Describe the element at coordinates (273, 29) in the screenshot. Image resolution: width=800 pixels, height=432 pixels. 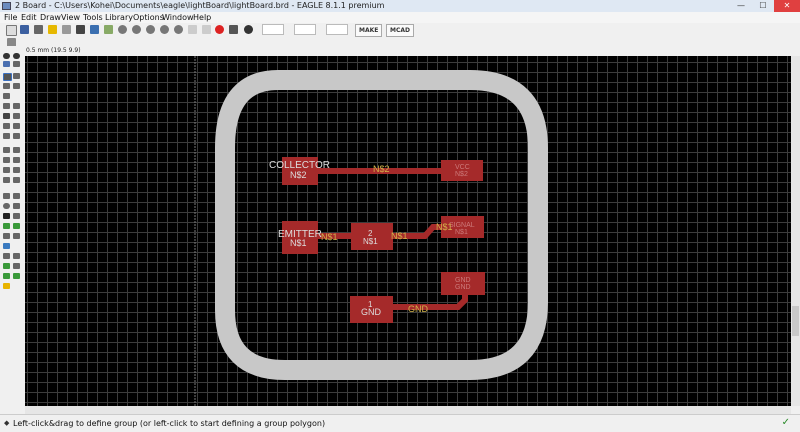
I see `fusion-sync-icon` at that location.